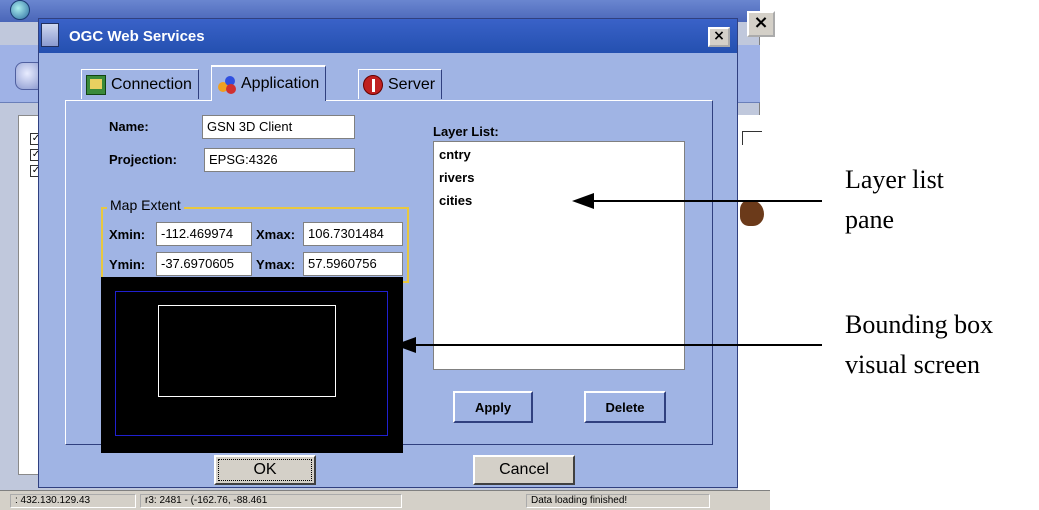 The image size is (1039, 510). I want to click on map-extent-legend: Map Extent, so click(145, 205).